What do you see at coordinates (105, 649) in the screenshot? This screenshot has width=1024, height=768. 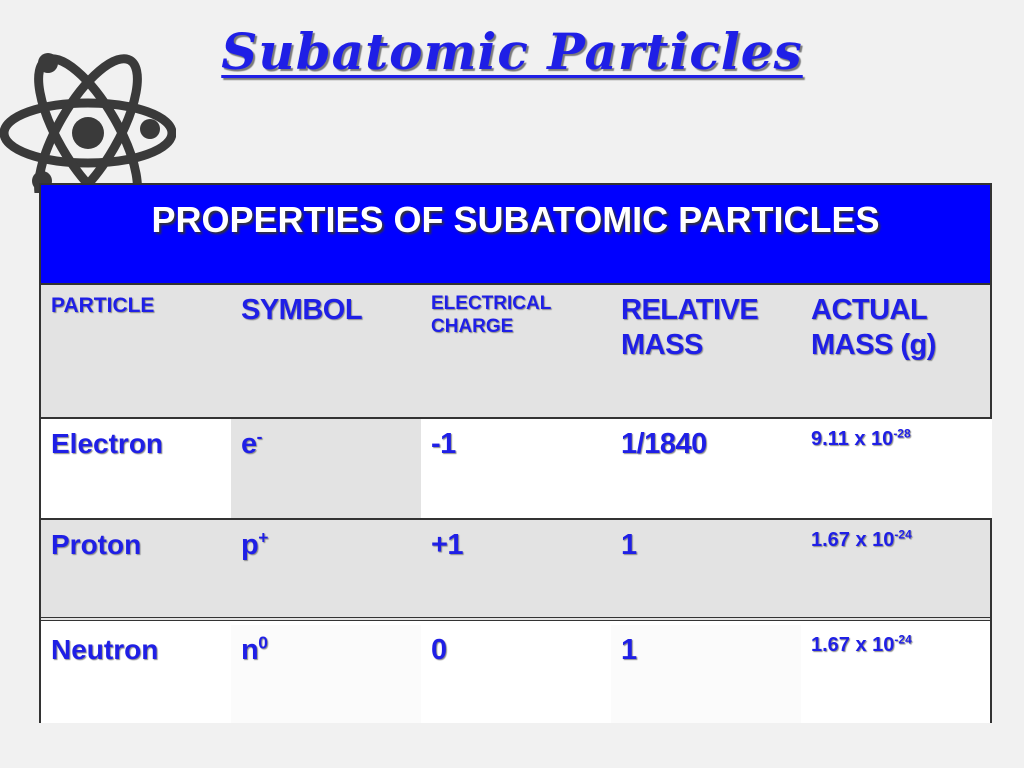 I see `cell-particle: Neutron` at bounding box center [105, 649].